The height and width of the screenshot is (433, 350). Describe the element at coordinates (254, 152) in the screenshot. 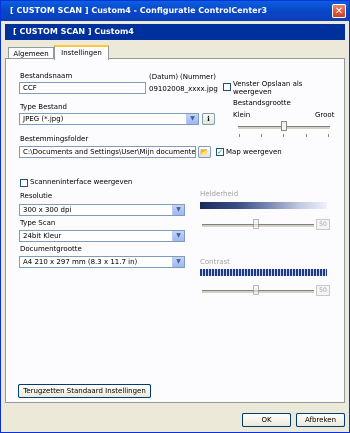

I see `show-folder-label: Map weergeven` at that location.